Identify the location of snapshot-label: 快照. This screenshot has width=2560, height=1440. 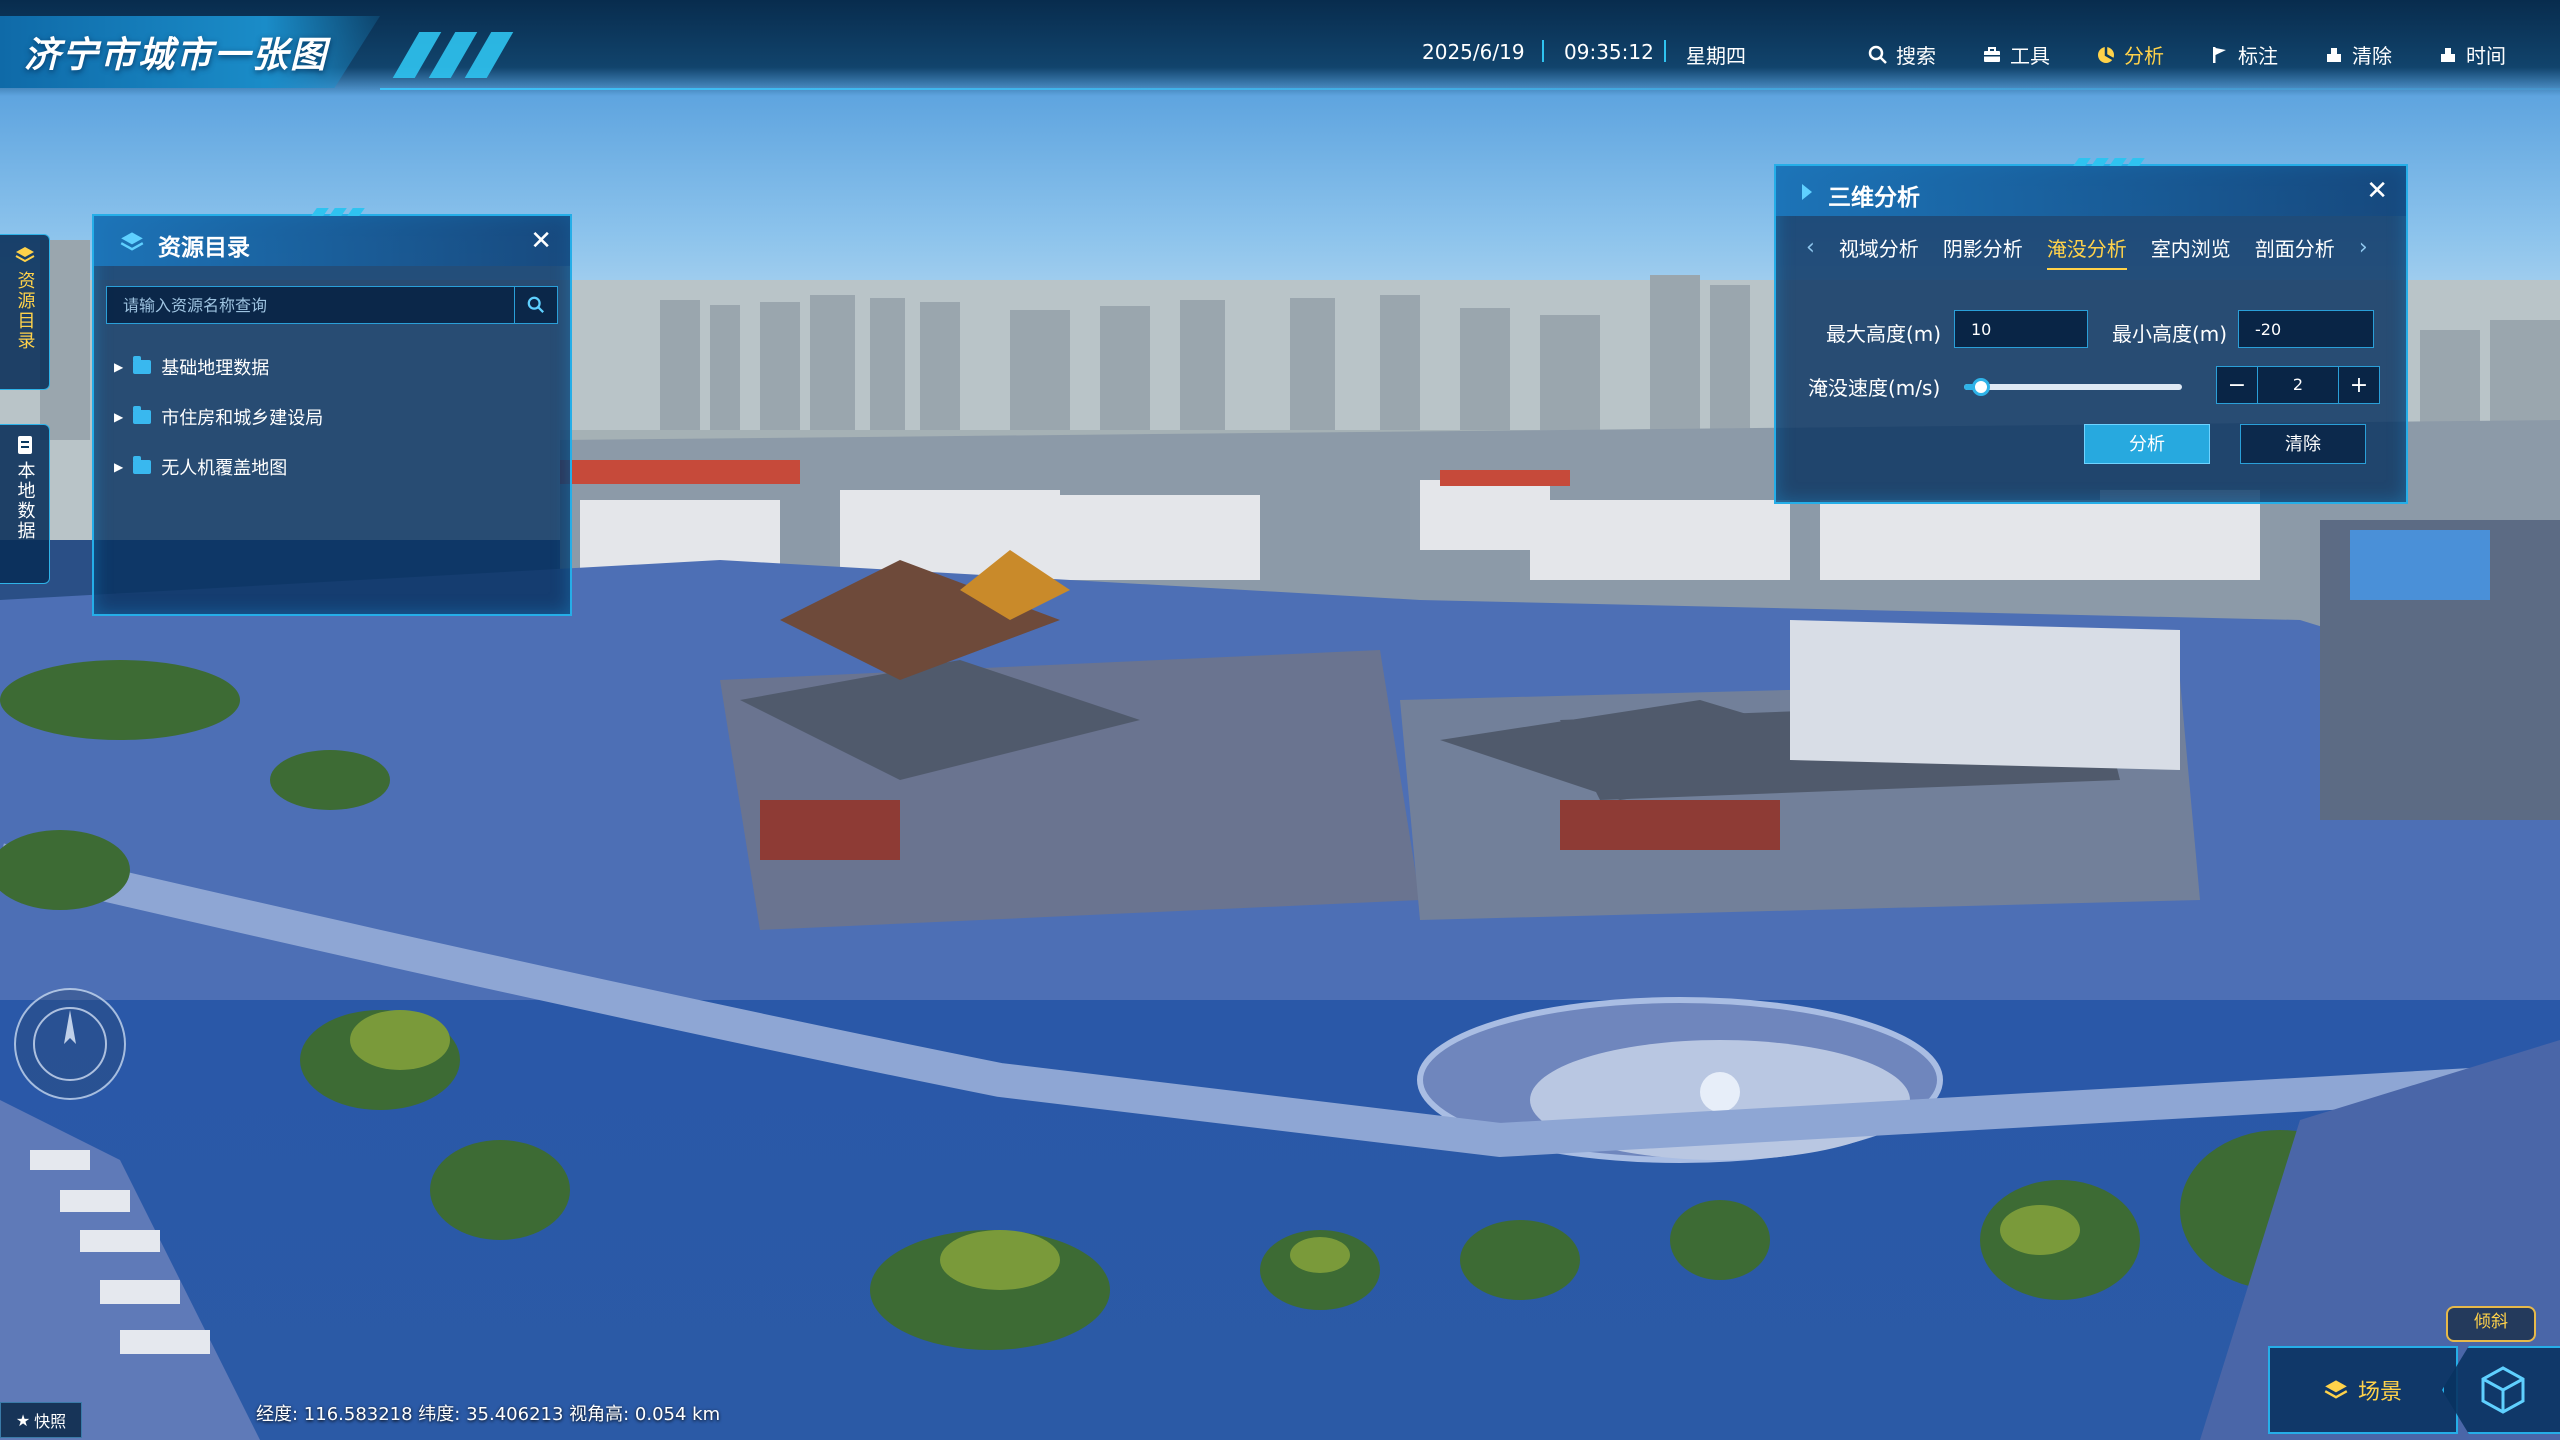
(50, 1421).